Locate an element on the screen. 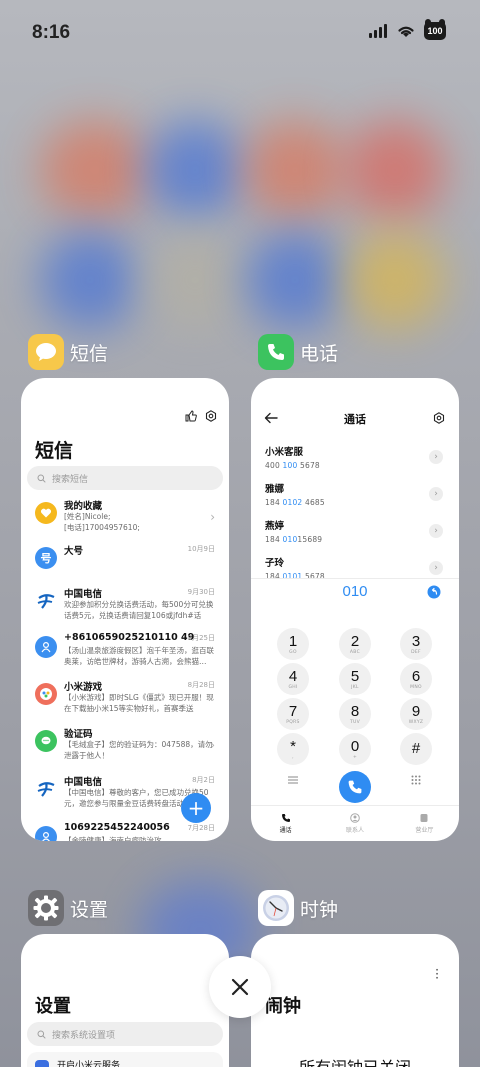  china-telecom-icon is located at coordinates (46, 601).